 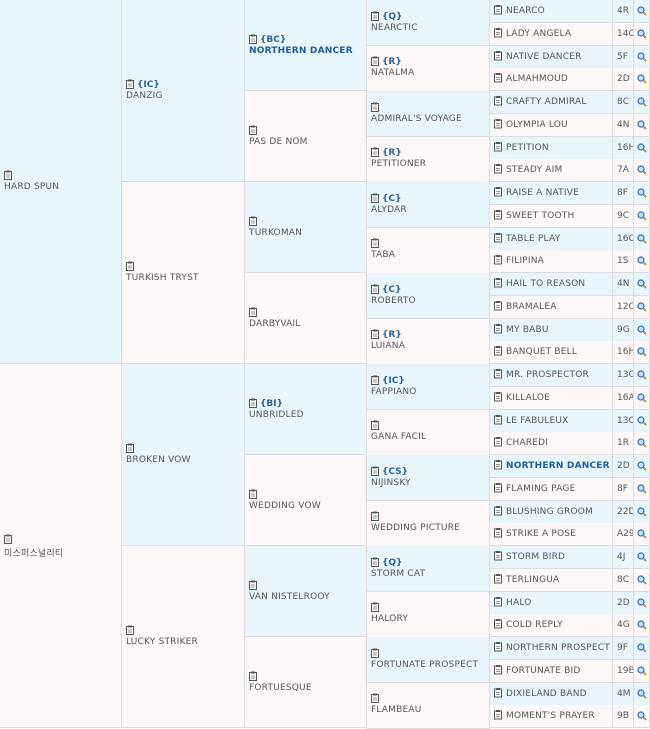 What do you see at coordinates (428, 660) in the screenshot?
I see `gen4-horse-cell: FORTUNATE PROSPECT` at bounding box center [428, 660].